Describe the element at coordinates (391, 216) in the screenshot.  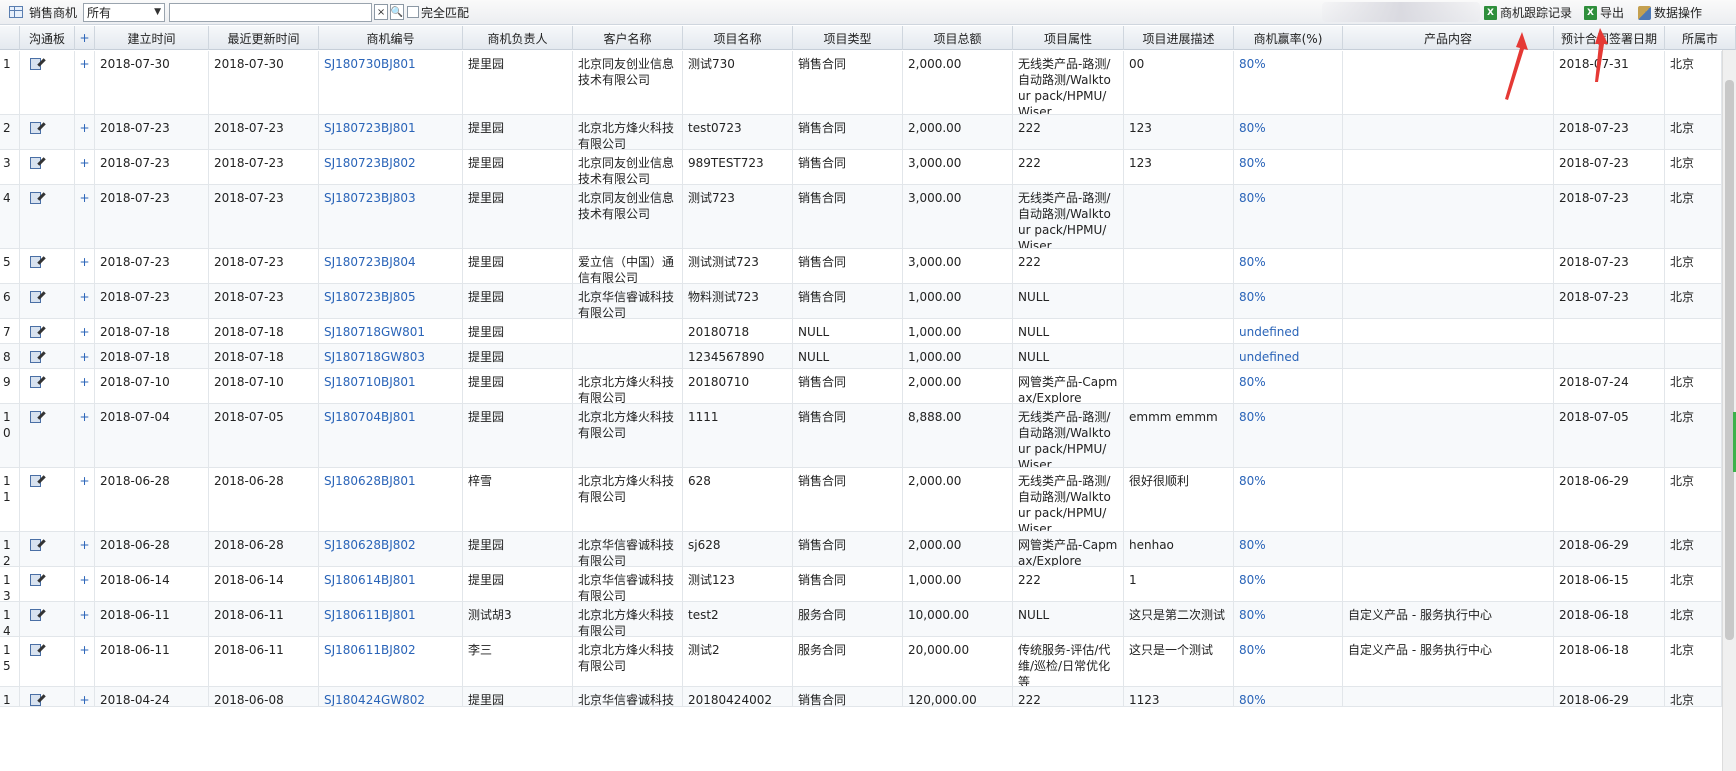
I see `opportunity-id-link: SJ180723BJ803` at that location.